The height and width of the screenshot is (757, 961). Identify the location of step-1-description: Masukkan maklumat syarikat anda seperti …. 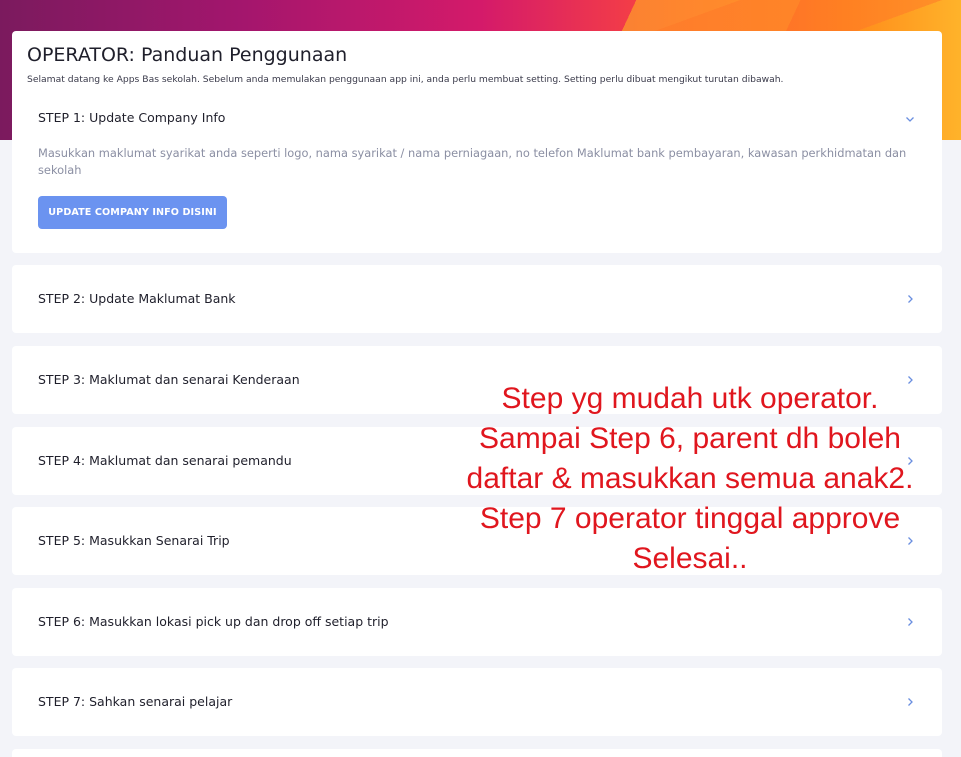
(472, 161).